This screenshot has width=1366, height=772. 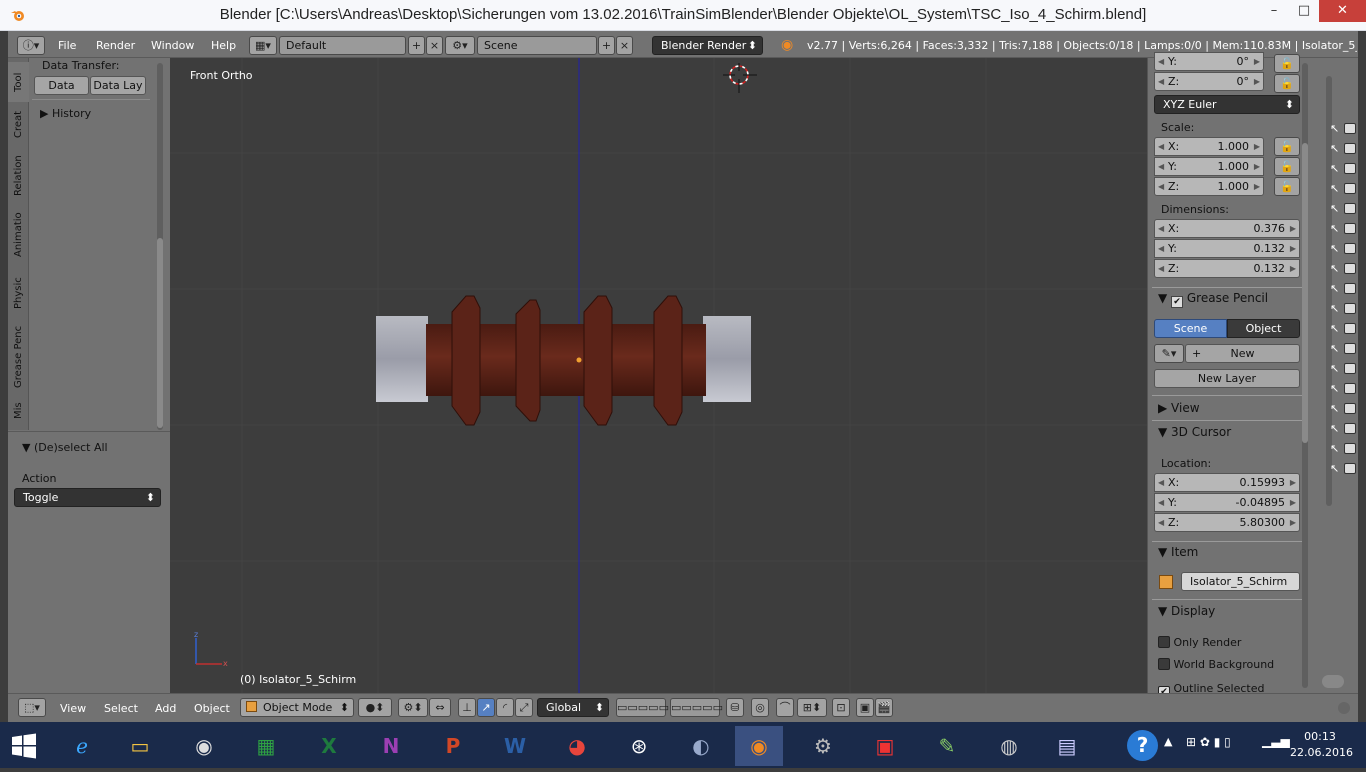 What do you see at coordinates (453, 746) in the screenshot?
I see `powerpoint-icon: P` at bounding box center [453, 746].